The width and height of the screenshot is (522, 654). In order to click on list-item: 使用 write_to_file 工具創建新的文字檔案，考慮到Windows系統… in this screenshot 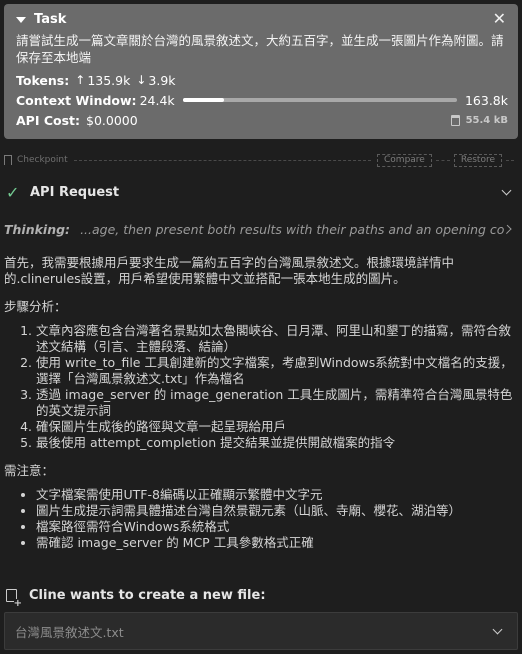, I will do `click(277, 371)`.